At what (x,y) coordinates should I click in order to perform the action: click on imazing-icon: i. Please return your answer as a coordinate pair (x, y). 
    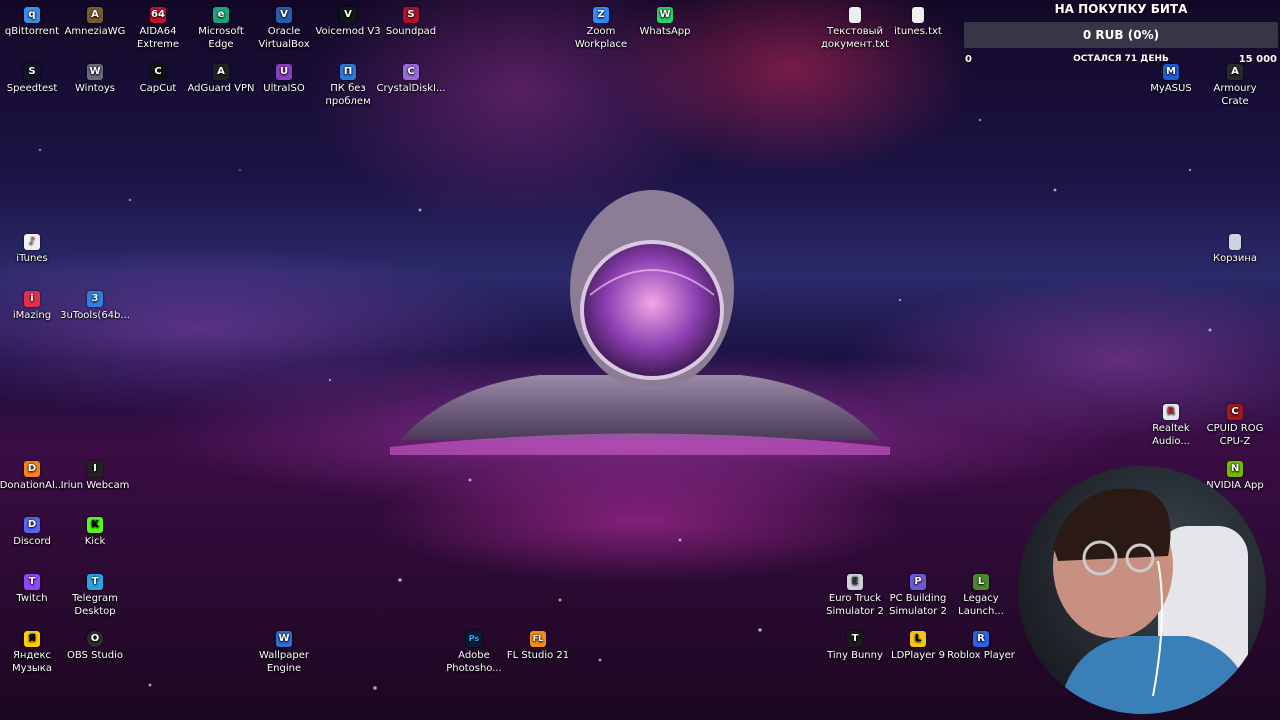
    Looking at the image, I should click on (32, 299).